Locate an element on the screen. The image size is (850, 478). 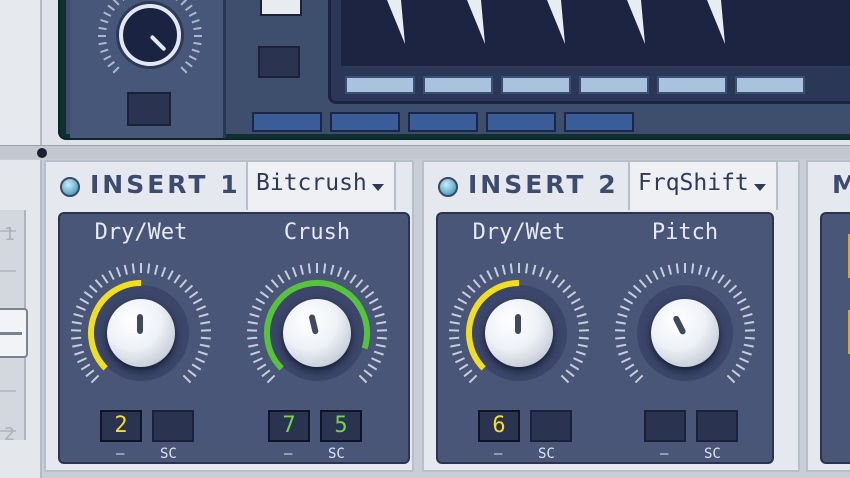
waveform-screen is located at coordinates (589, 52).